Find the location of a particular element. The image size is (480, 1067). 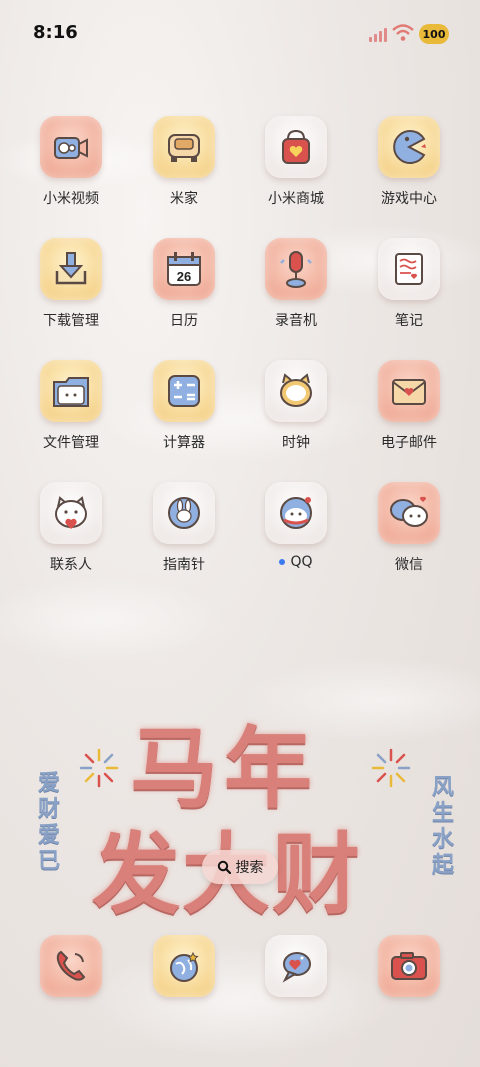

app-label: 下载管理 is located at coordinates (71, 321).